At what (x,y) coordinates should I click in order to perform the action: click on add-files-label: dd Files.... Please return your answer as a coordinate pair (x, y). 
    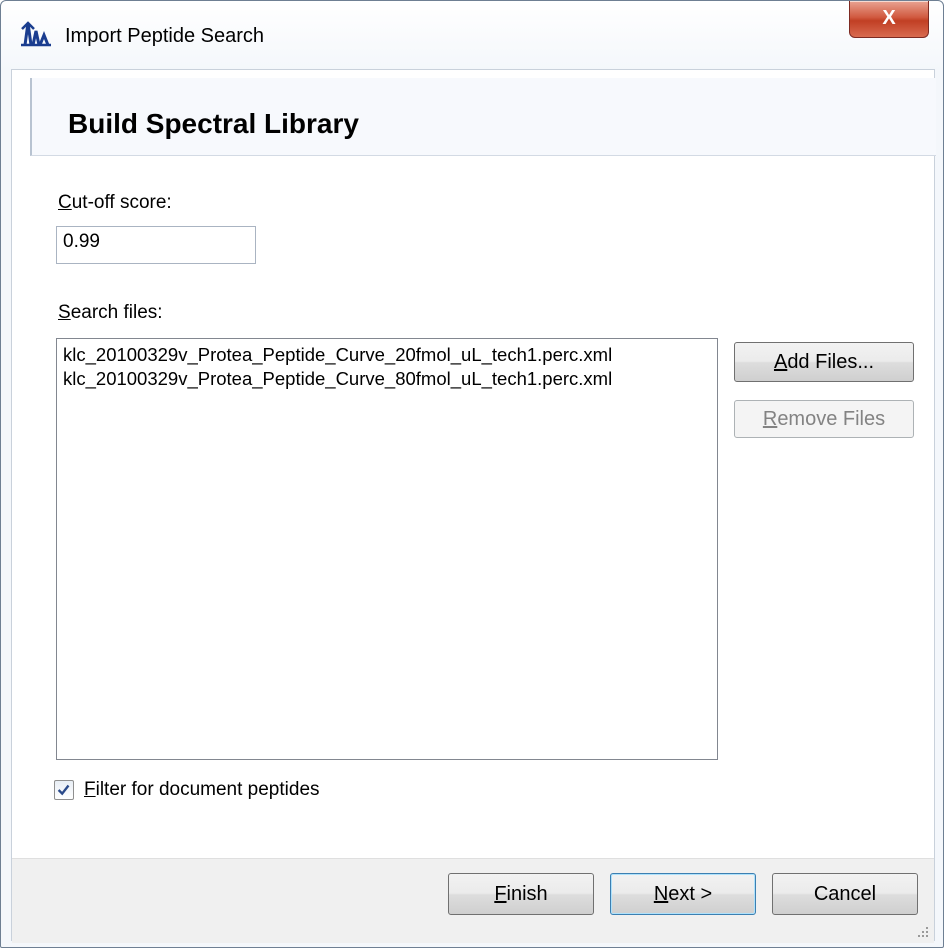
    Looking at the image, I should click on (831, 362).